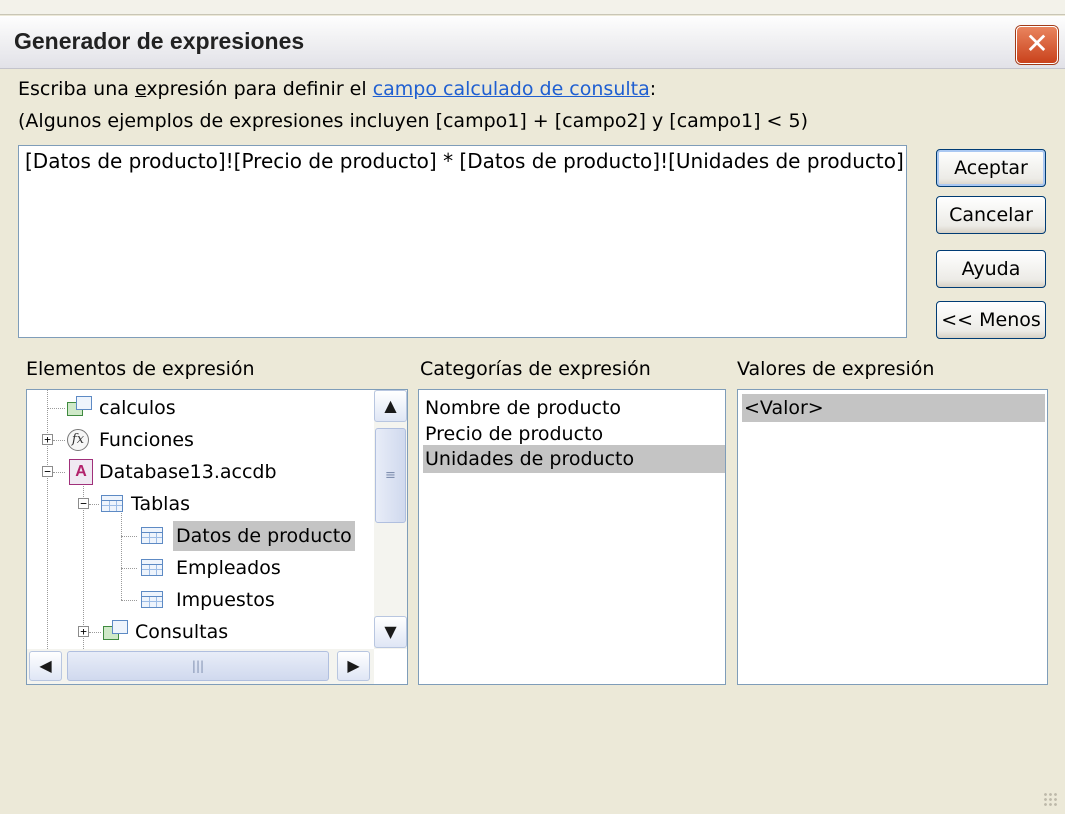  I want to click on less-button: << Menos, so click(991, 320).